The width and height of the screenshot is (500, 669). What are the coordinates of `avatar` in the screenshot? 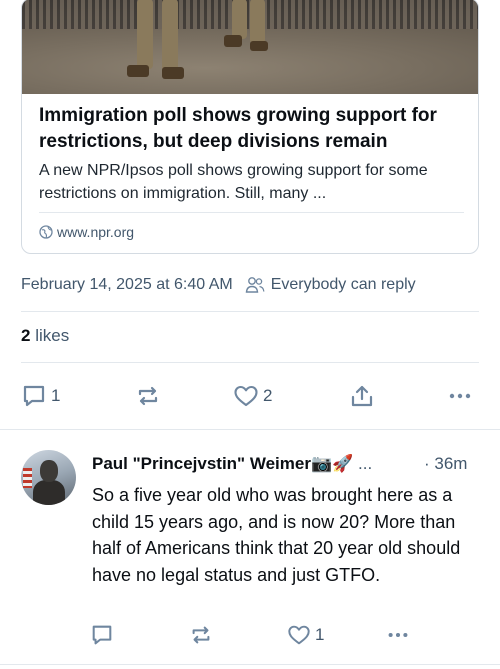 It's located at (48, 477).